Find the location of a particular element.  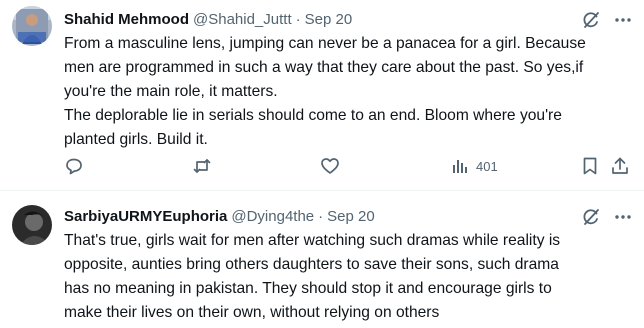

tweet-header: Shahid Mehmood @Shahid_Juttt · Sep 20 is located at coordinates (208, 19).